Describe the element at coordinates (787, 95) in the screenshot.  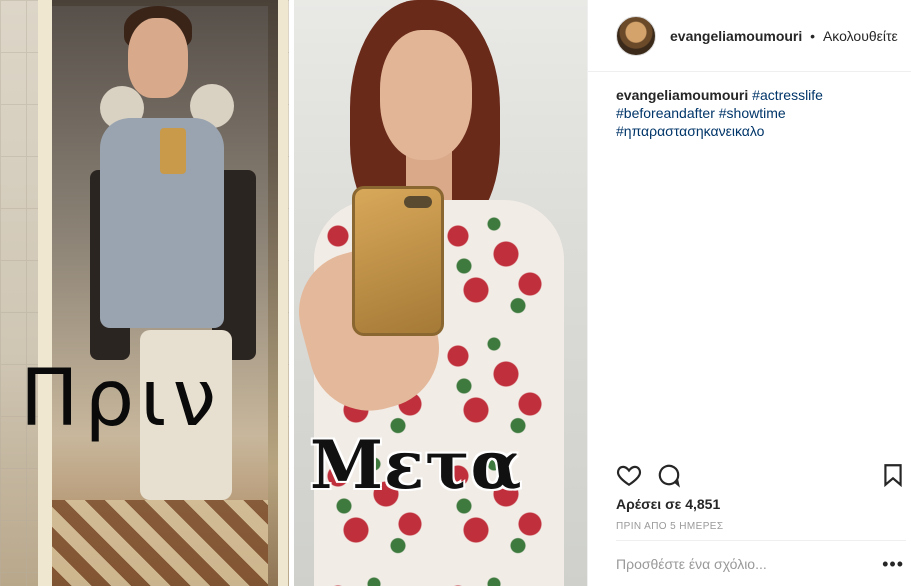
I see `hashtag-link: #actresslife` at that location.